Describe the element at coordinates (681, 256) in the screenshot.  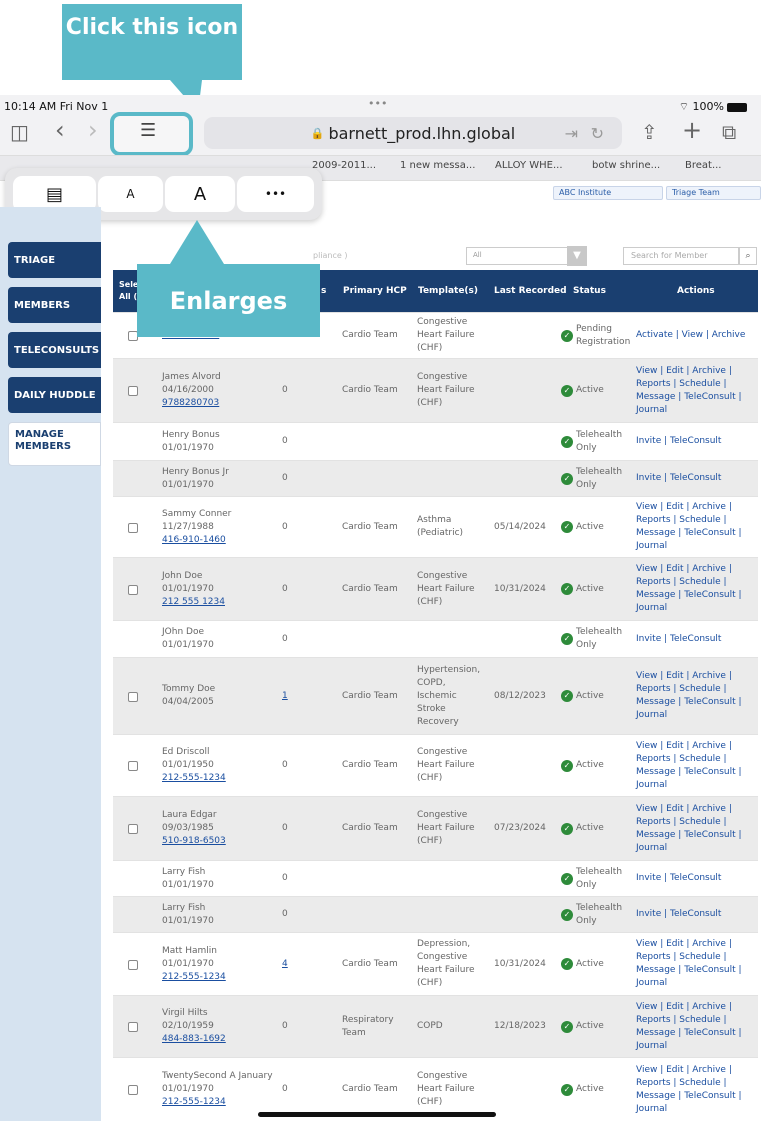
I see `search-input: Search for Member` at that location.